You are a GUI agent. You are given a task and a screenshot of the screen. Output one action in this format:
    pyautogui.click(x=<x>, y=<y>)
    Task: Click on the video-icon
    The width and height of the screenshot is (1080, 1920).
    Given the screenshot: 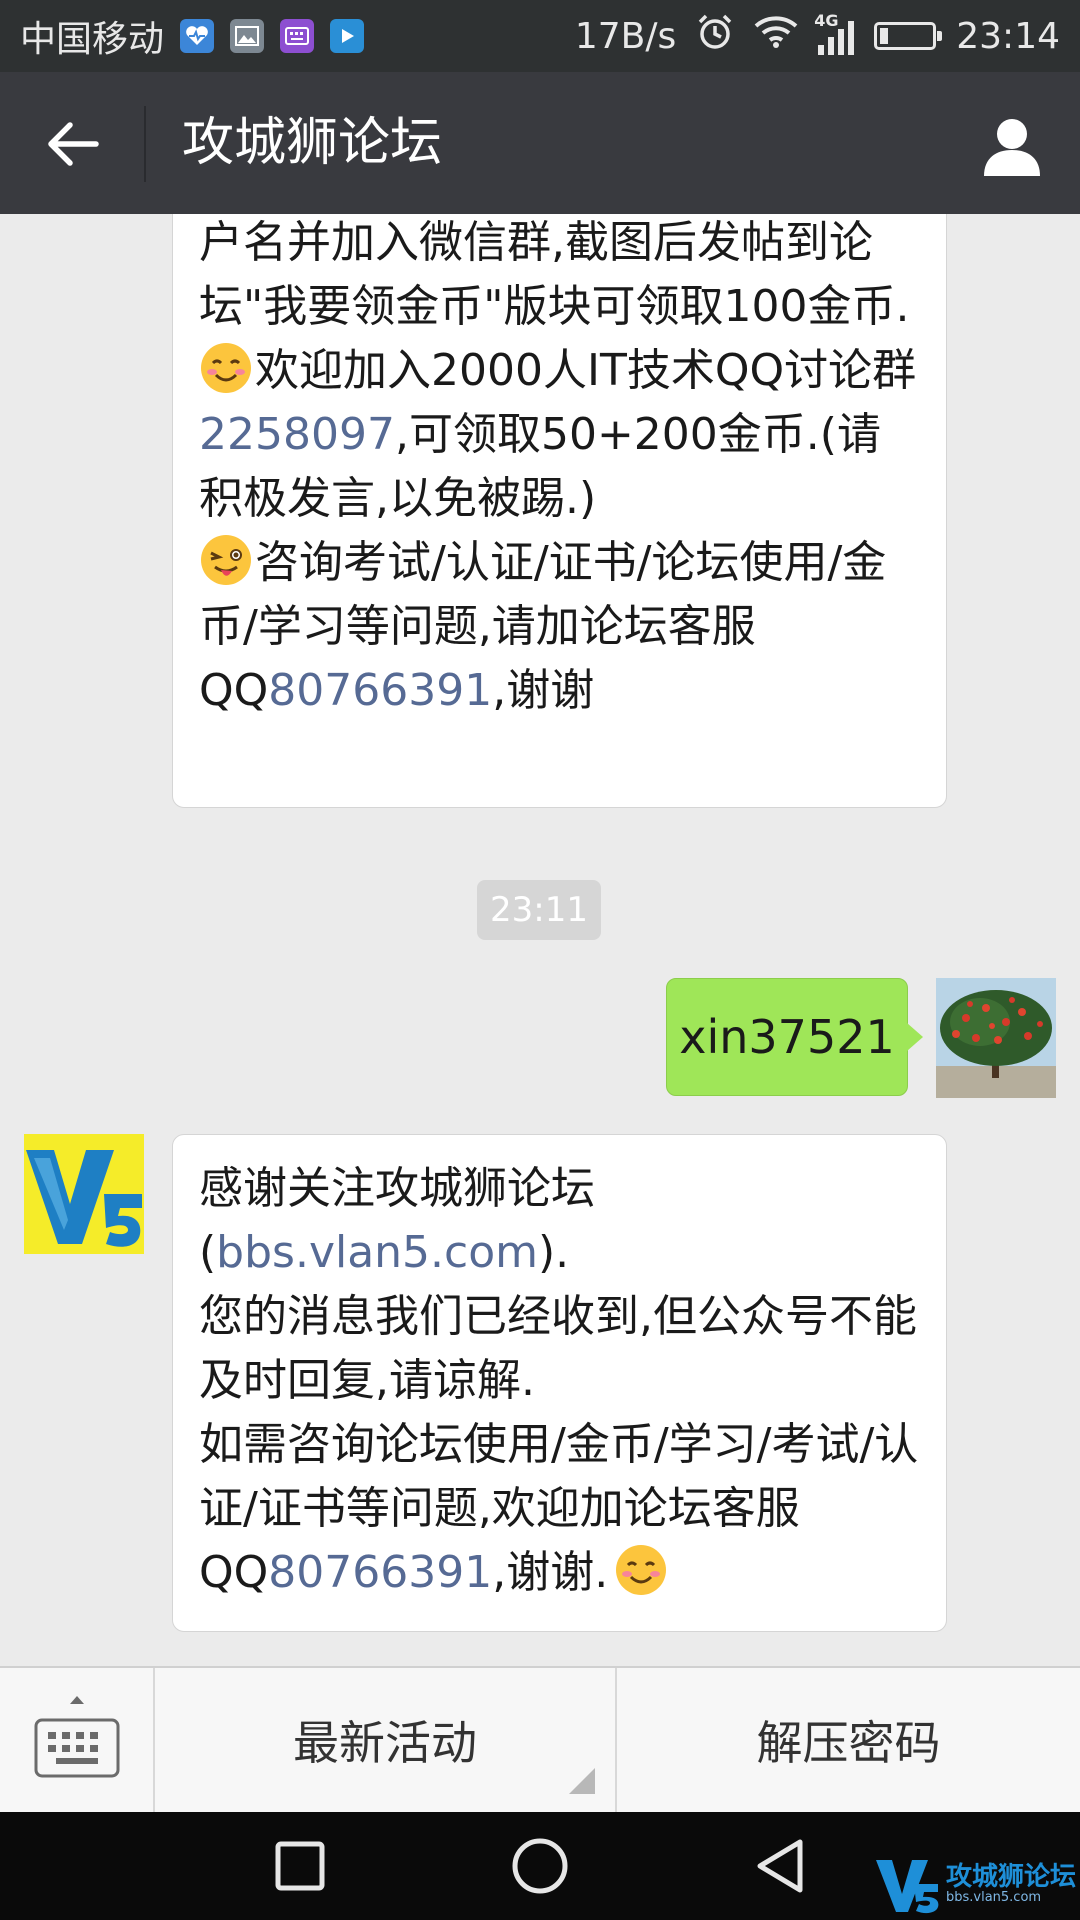 What is the action you would take?
    pyautogui.click(x=347, y=36)
    